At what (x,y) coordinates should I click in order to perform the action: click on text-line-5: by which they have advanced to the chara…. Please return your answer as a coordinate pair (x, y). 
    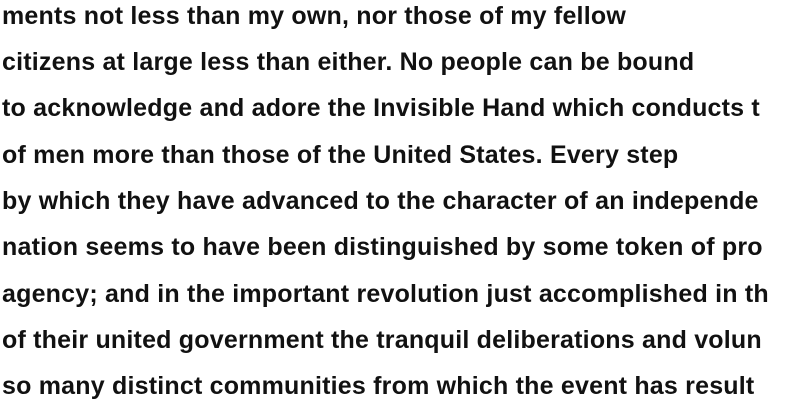
    Looking at the image, I should click on (380, 201).